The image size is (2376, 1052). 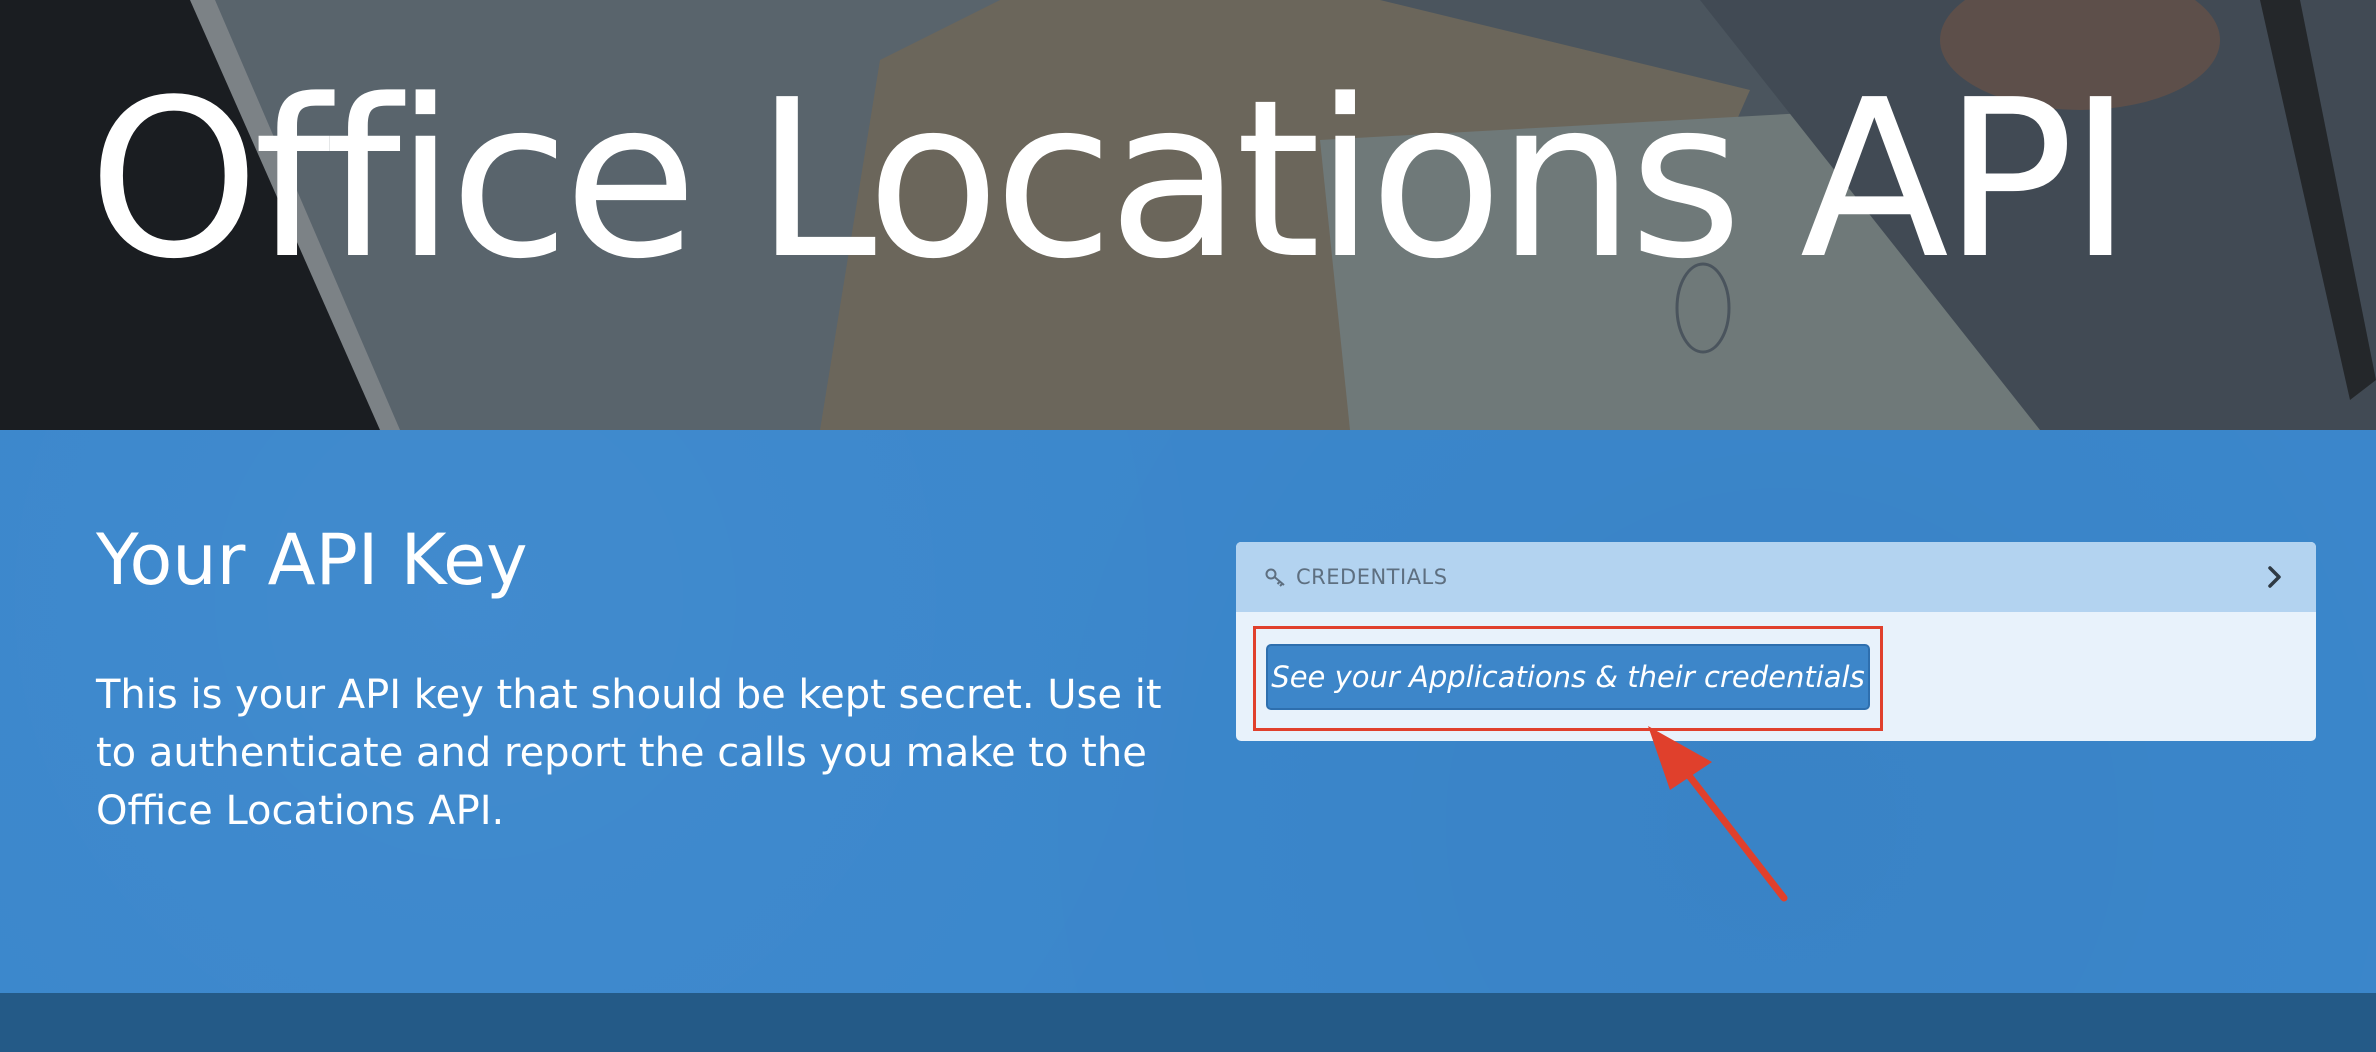 What do you see at coordinates (1188, 1022) in the screenshot?
I see `bottom-band` at bounding box center [1188, 1022].